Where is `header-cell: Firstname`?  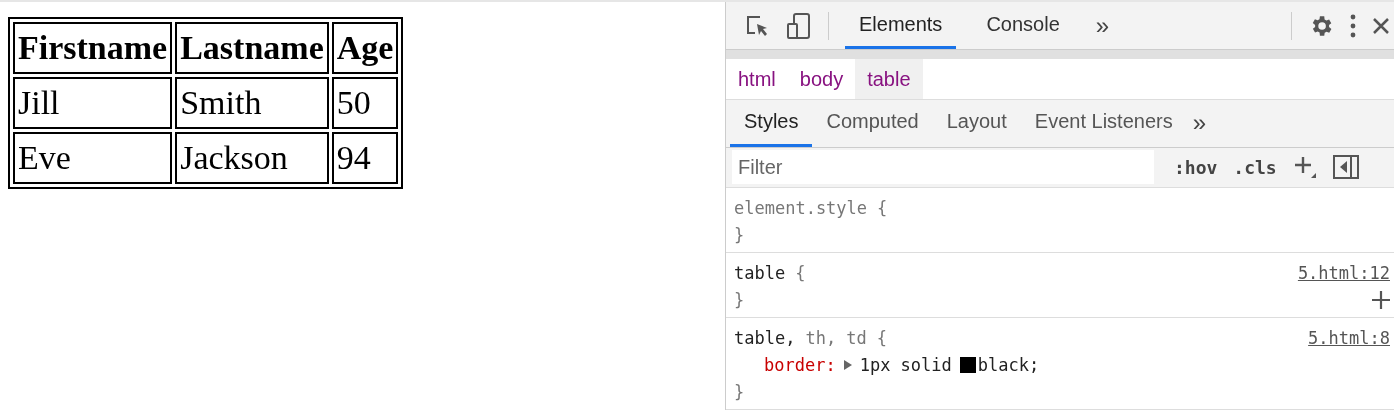
header-cell: Firstname is located at coordinates (93, 48).